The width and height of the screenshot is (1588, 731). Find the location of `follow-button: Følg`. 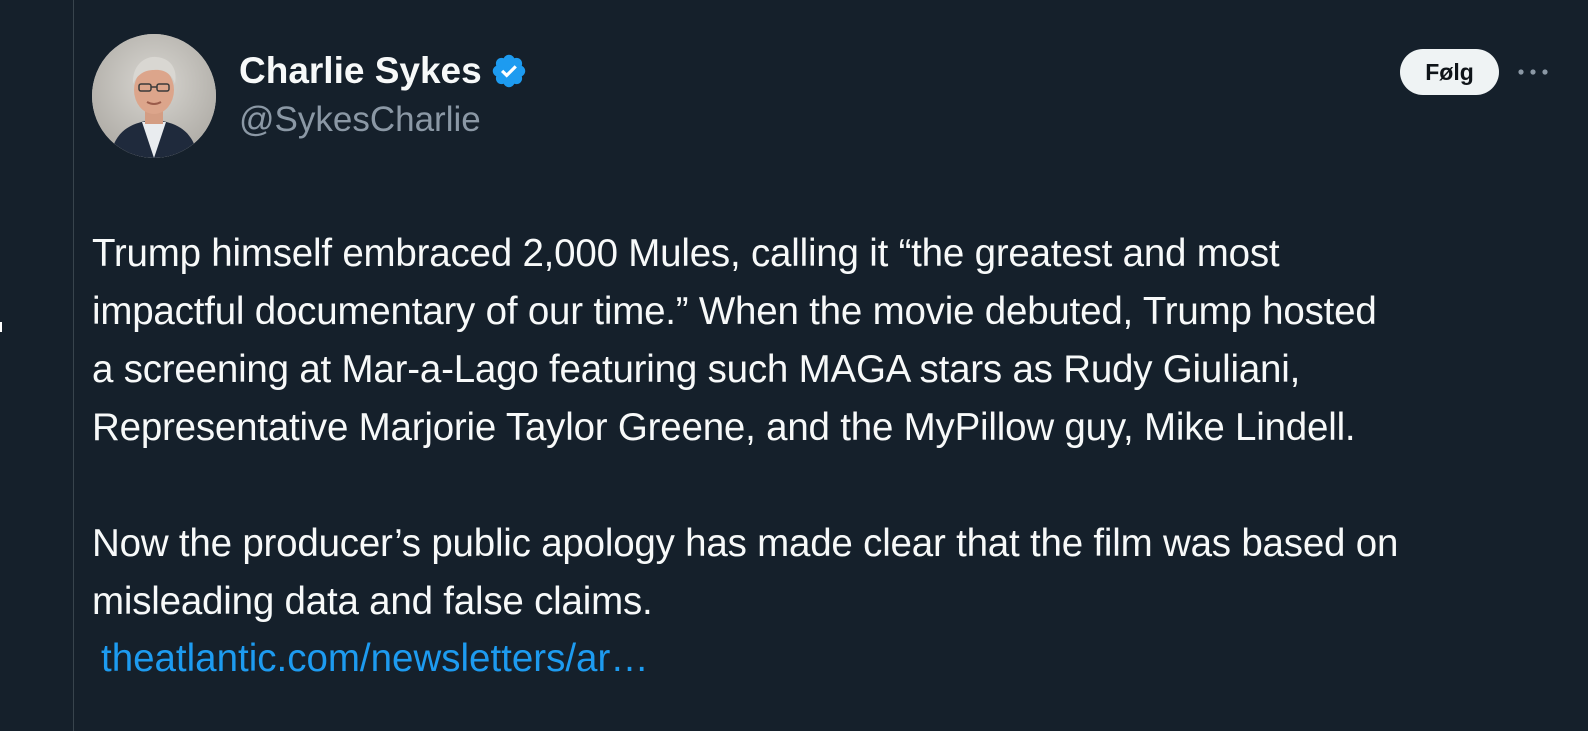

follow-button: Følg is located at coordinates (1449, 72).